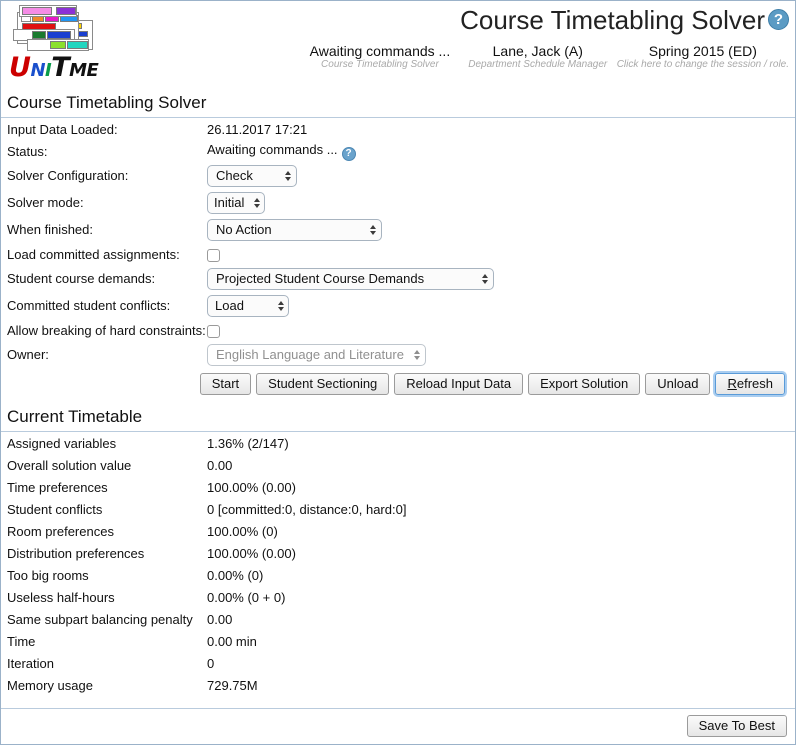 The height and width of the screenshot is (745, 796). I want to click on logo-card-top, so click(48, 11).